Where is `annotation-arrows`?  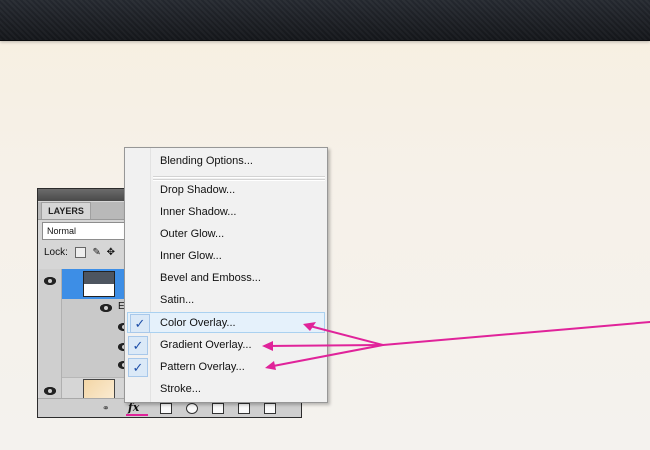
annotation-arrows is located at coordinates (456, 345).